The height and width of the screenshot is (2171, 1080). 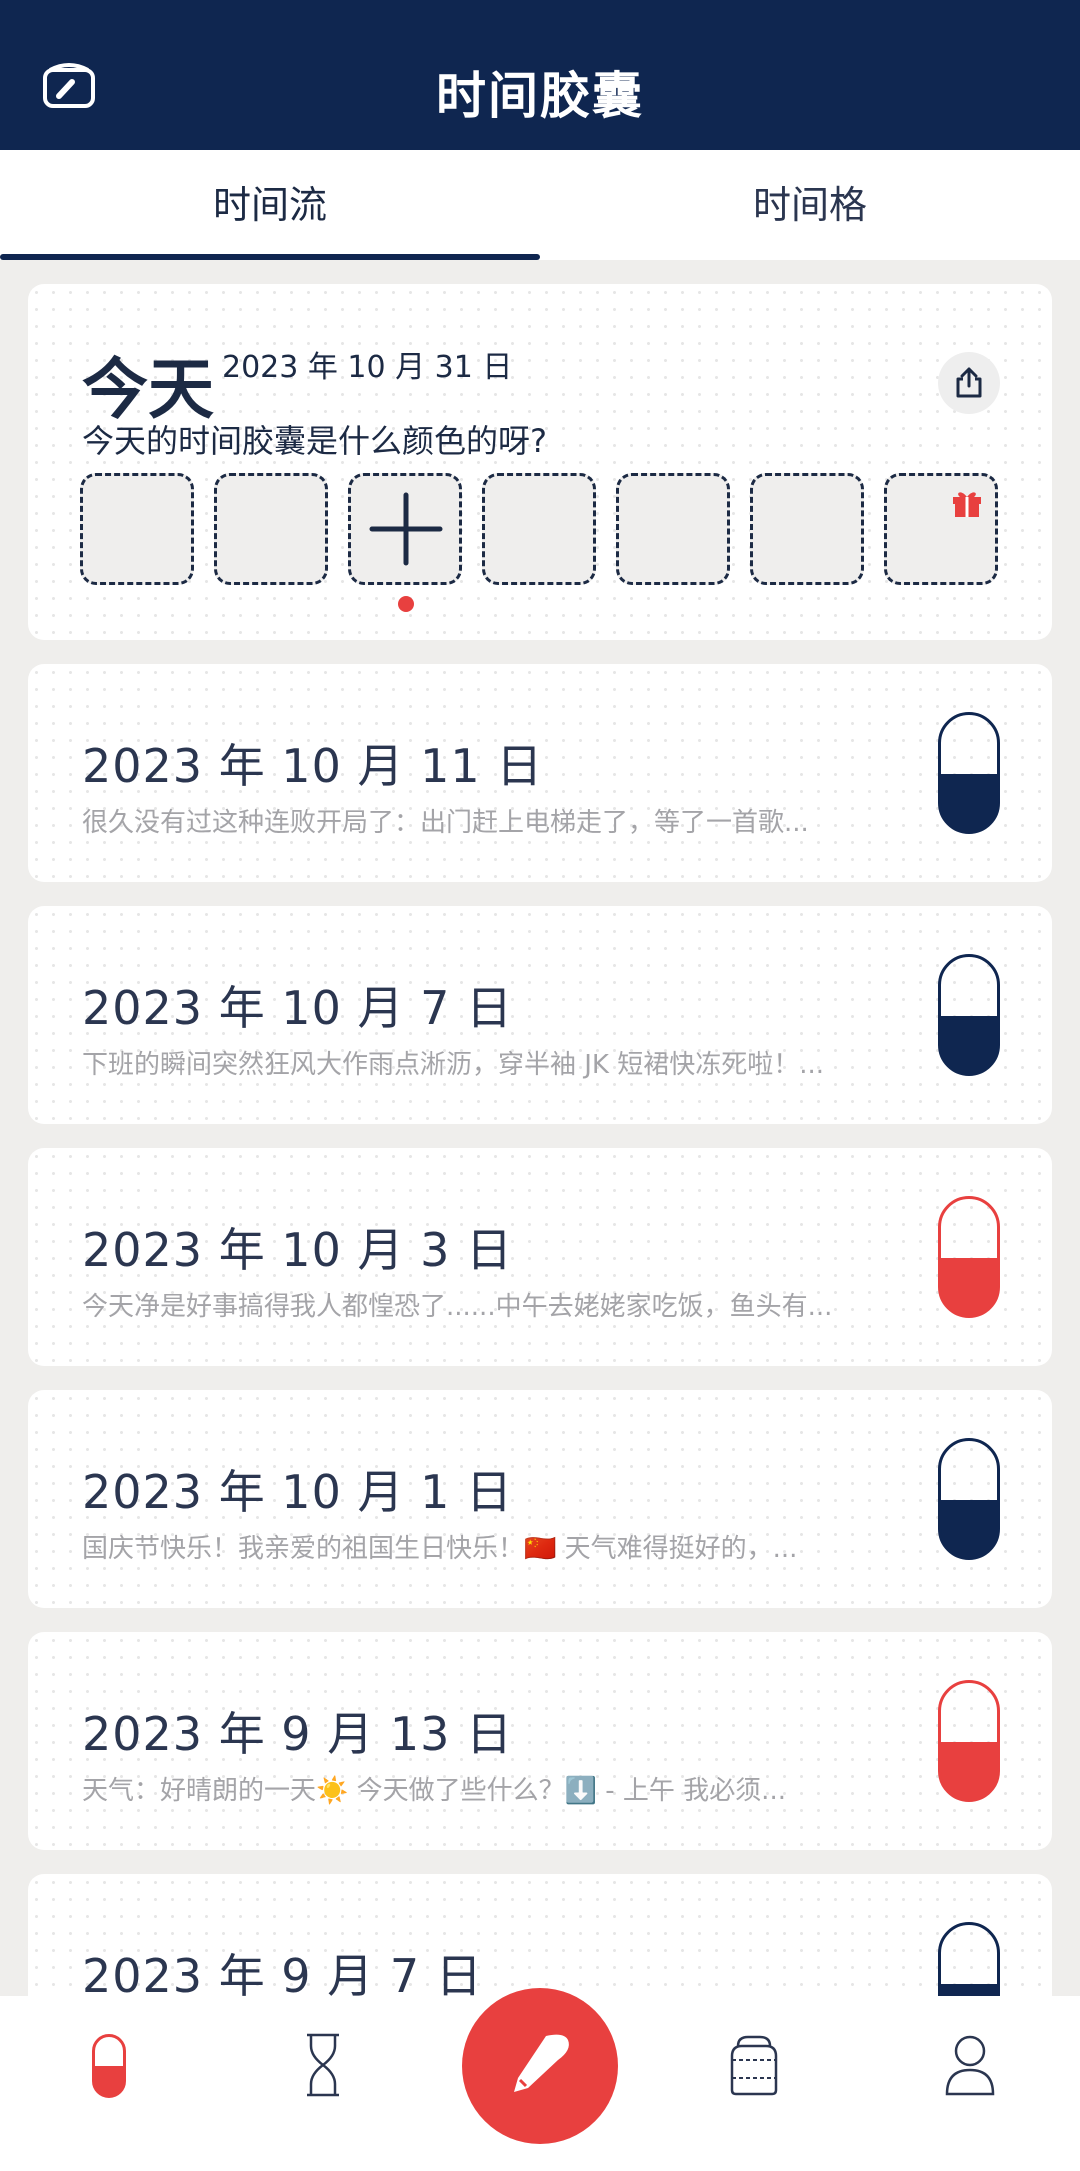 What do you see at coordinates (297, 1008) in the screenshot?
I see `entry-date: 2023 年 10 月 7 日` at bounding box center [297, 1008].